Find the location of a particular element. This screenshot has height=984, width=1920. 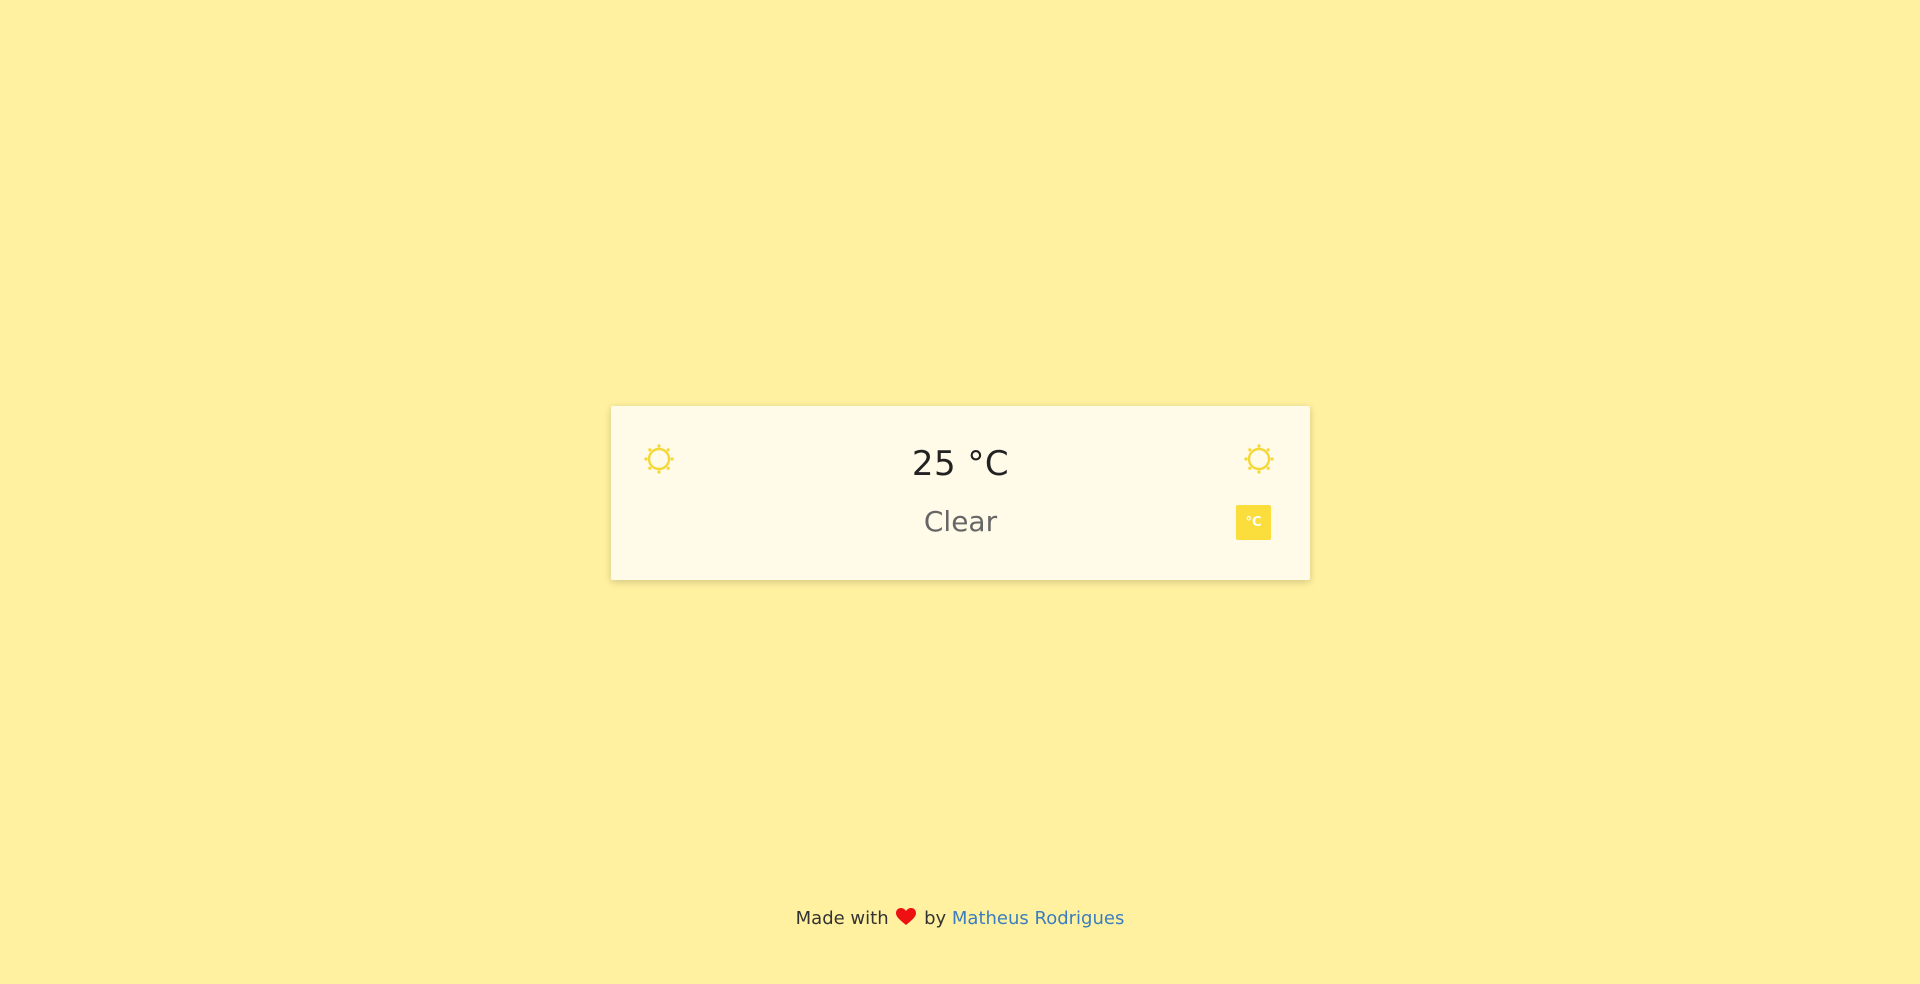

footer-made-with: Made with is located at coordinates (842, 918).